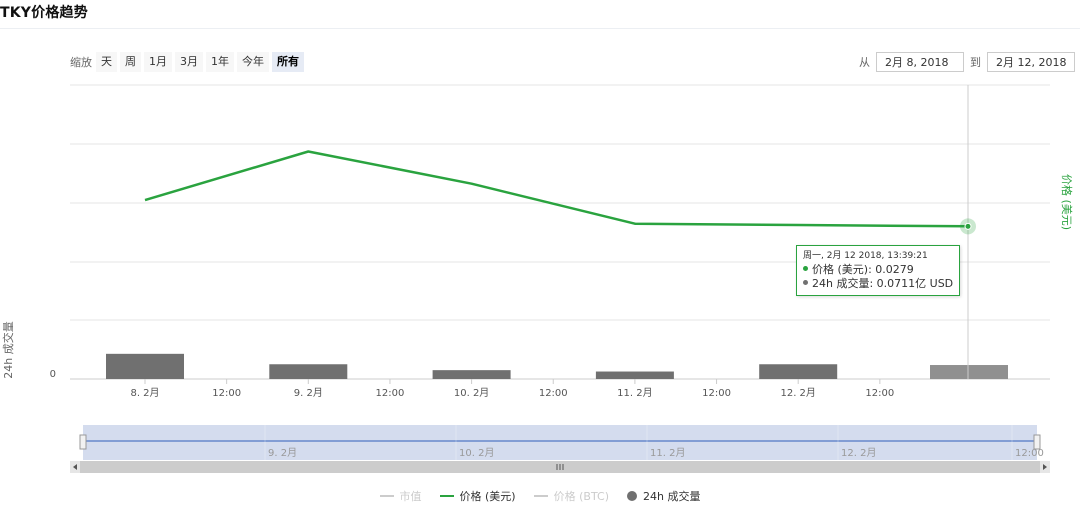 This screenshot has height=508, width=1080. What do you see at coordinates (1067, 202) in the screenshot?
I see `price-axis-title: 价格 (美元)` at bounding box center [1067, 202].